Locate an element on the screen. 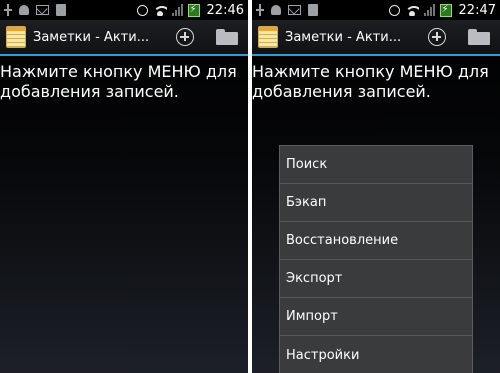 Image resolution: width=500 pixels, height=373 pixels. clock: 22:47 is located at coordinates (477, 10).